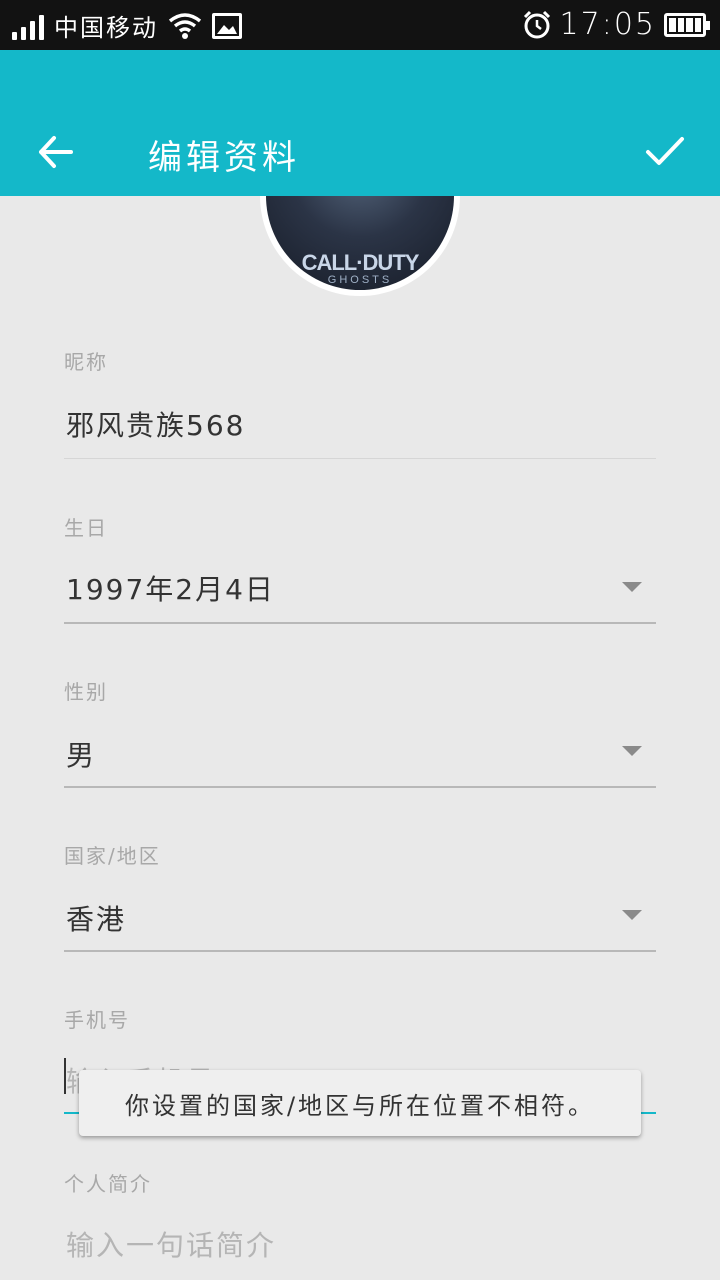  Describe the element at coordinates (360, 123) in the screenshot. I see `app-bar: 编辑资料` at that location.